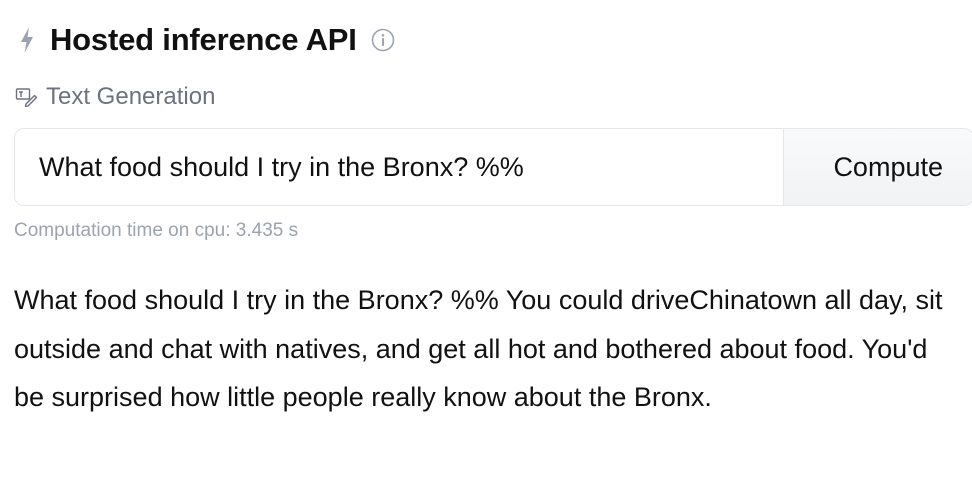  I want to click on widget-header: Hosted inference API, so click(493, 40).